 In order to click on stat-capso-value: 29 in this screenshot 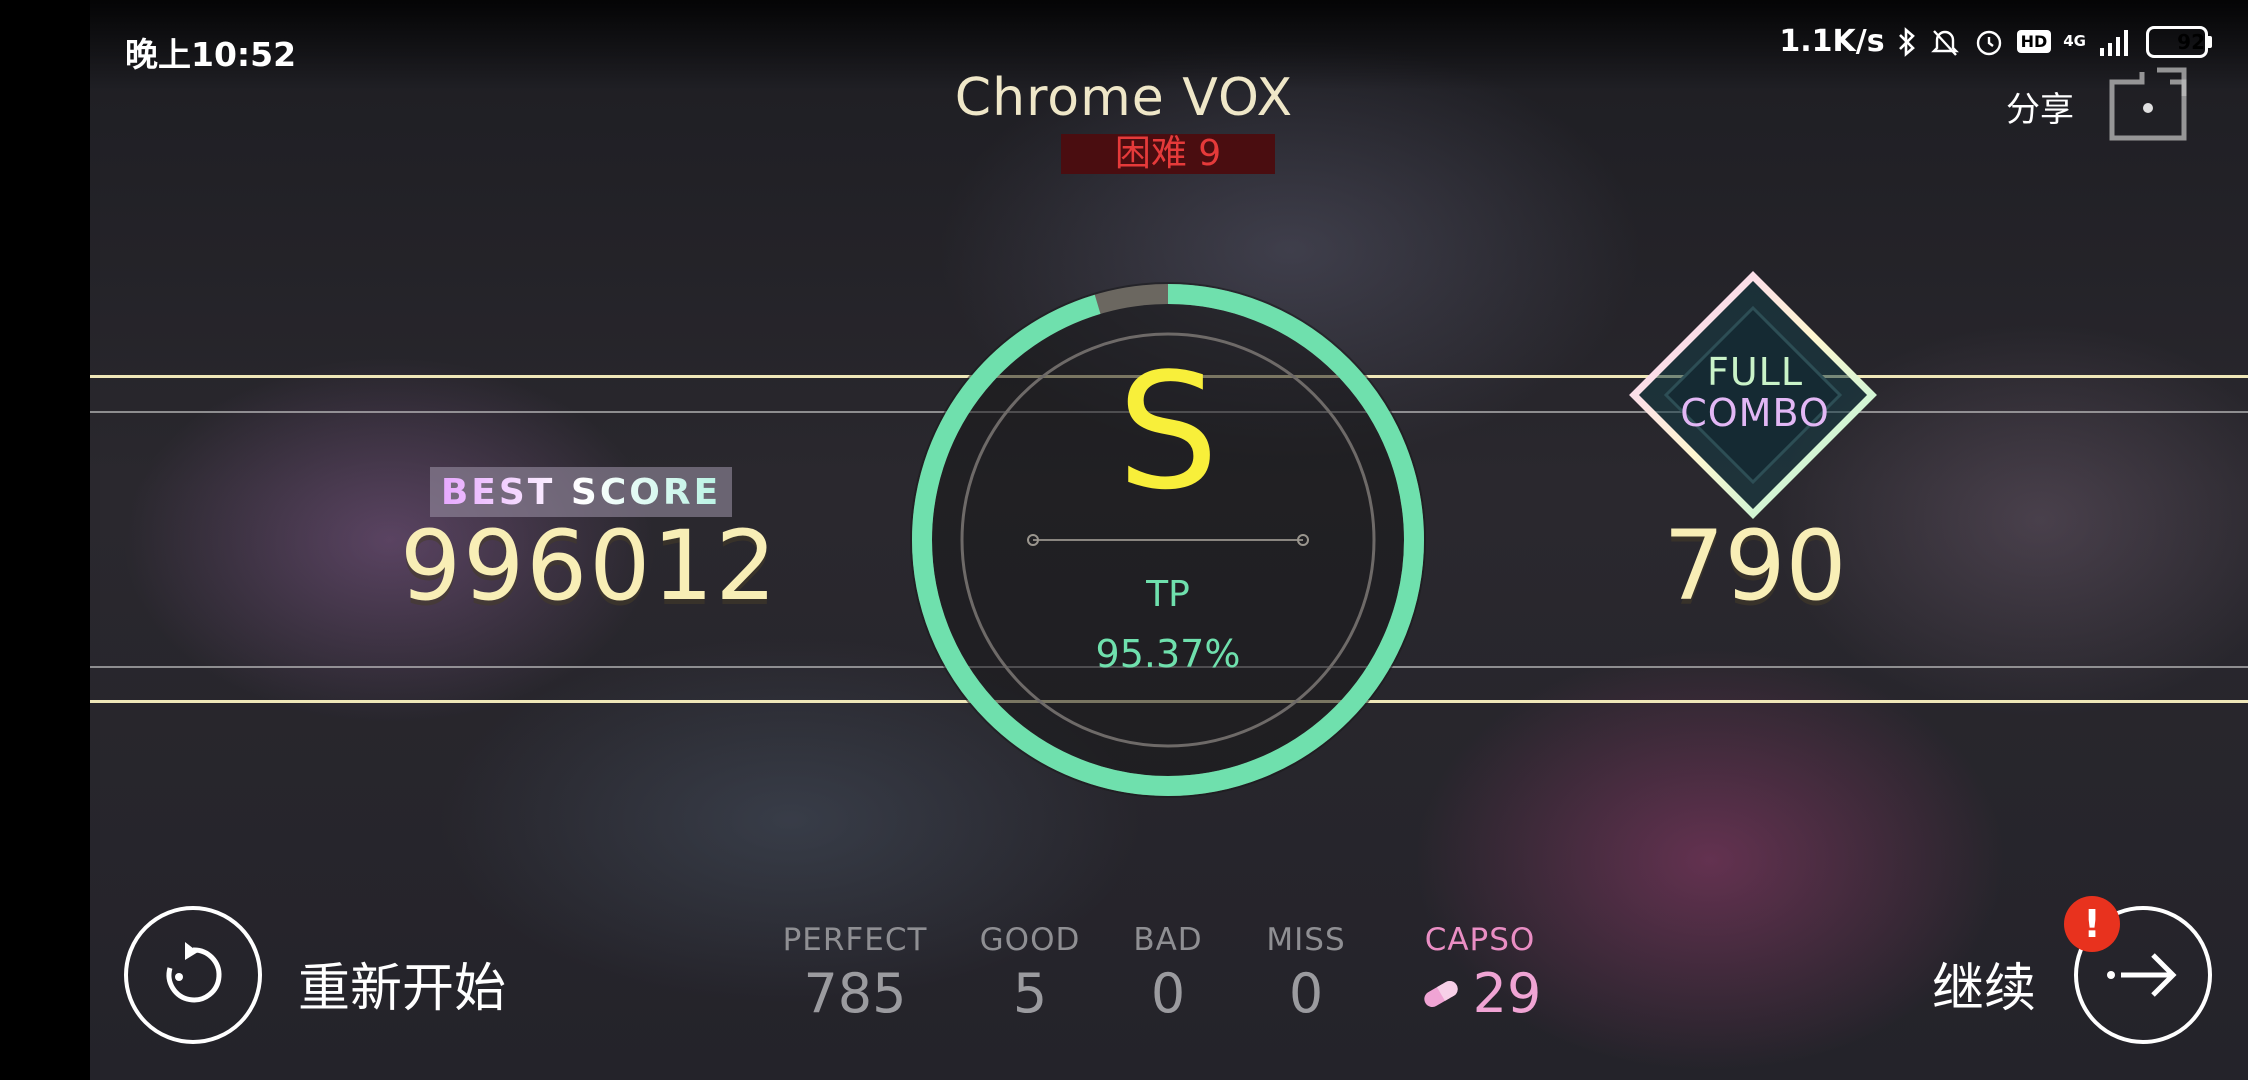, I will do `click(1507, 993)`.